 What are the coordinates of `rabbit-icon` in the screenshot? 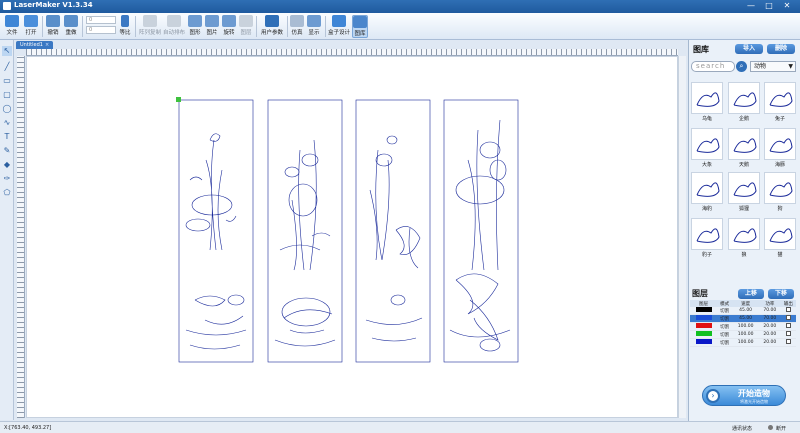 It's located at (780, 98).